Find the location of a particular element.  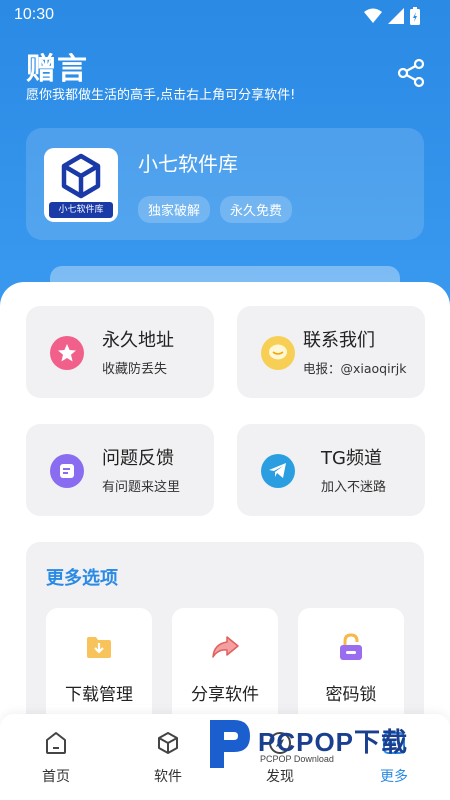

status-icons is located at coordinates (392, 18).